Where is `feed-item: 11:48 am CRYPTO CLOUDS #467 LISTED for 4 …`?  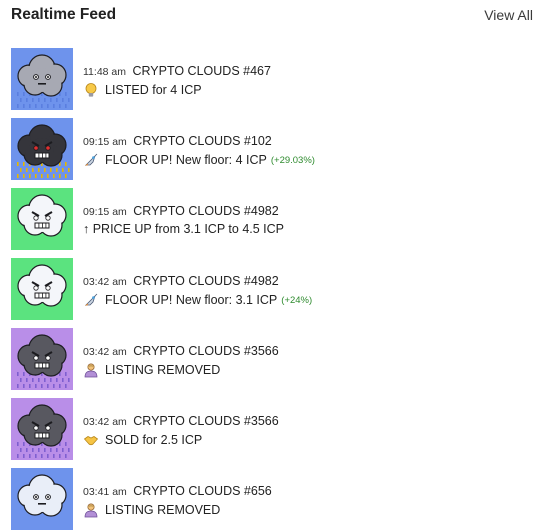
feed-item: 11:48 am CRYPTO CLOUDS #467 LISTED for 4 … is located at coordinates (273, 83).